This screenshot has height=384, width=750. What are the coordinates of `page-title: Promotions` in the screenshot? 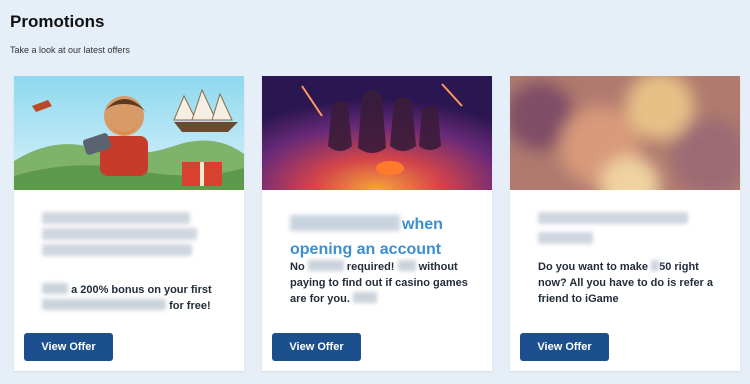 It's located at (57, 21).